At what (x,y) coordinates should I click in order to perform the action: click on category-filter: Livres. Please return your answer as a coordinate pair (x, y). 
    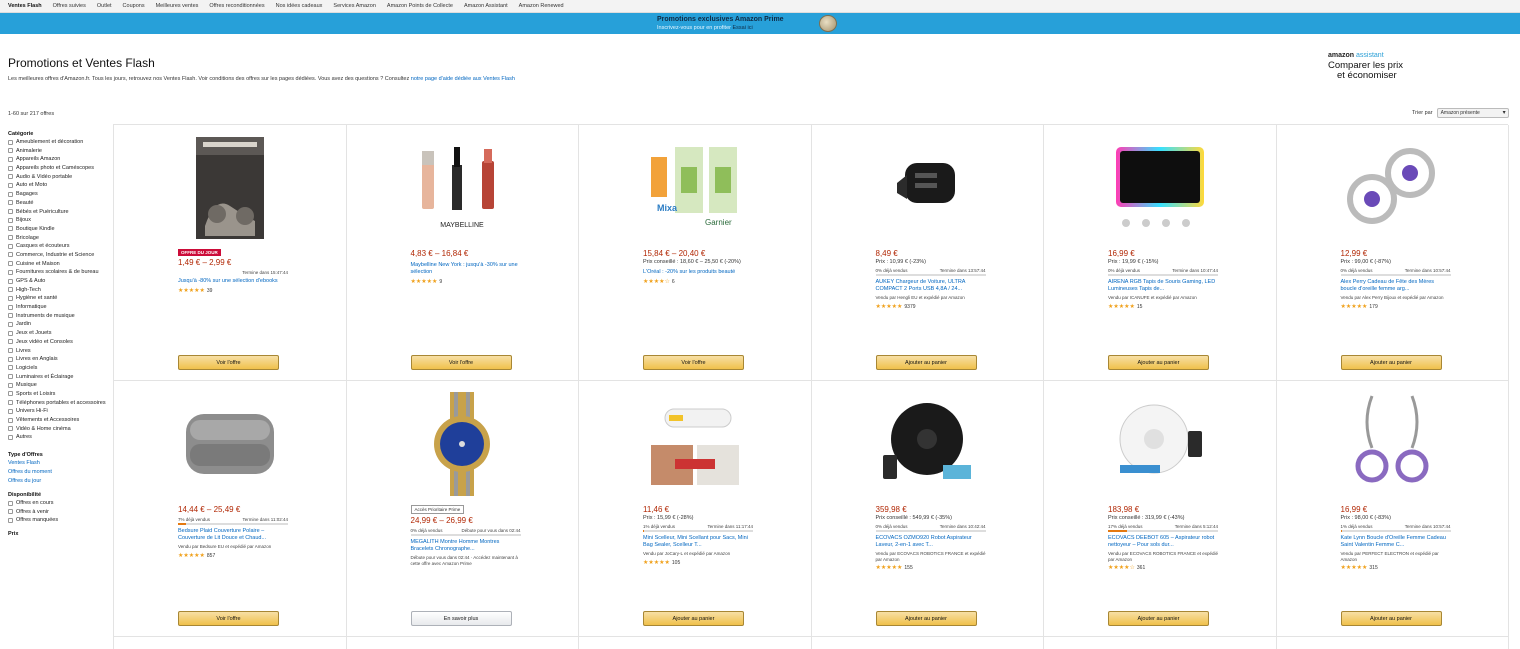
    Looking at the image, I should click on (60, 351).